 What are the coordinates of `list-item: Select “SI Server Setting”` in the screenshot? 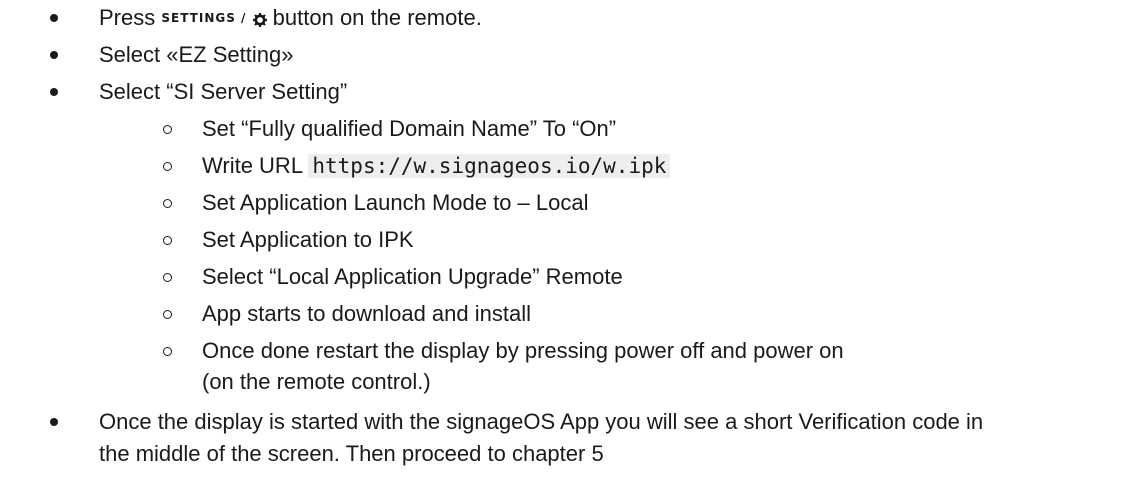 It's located at (223, 91).